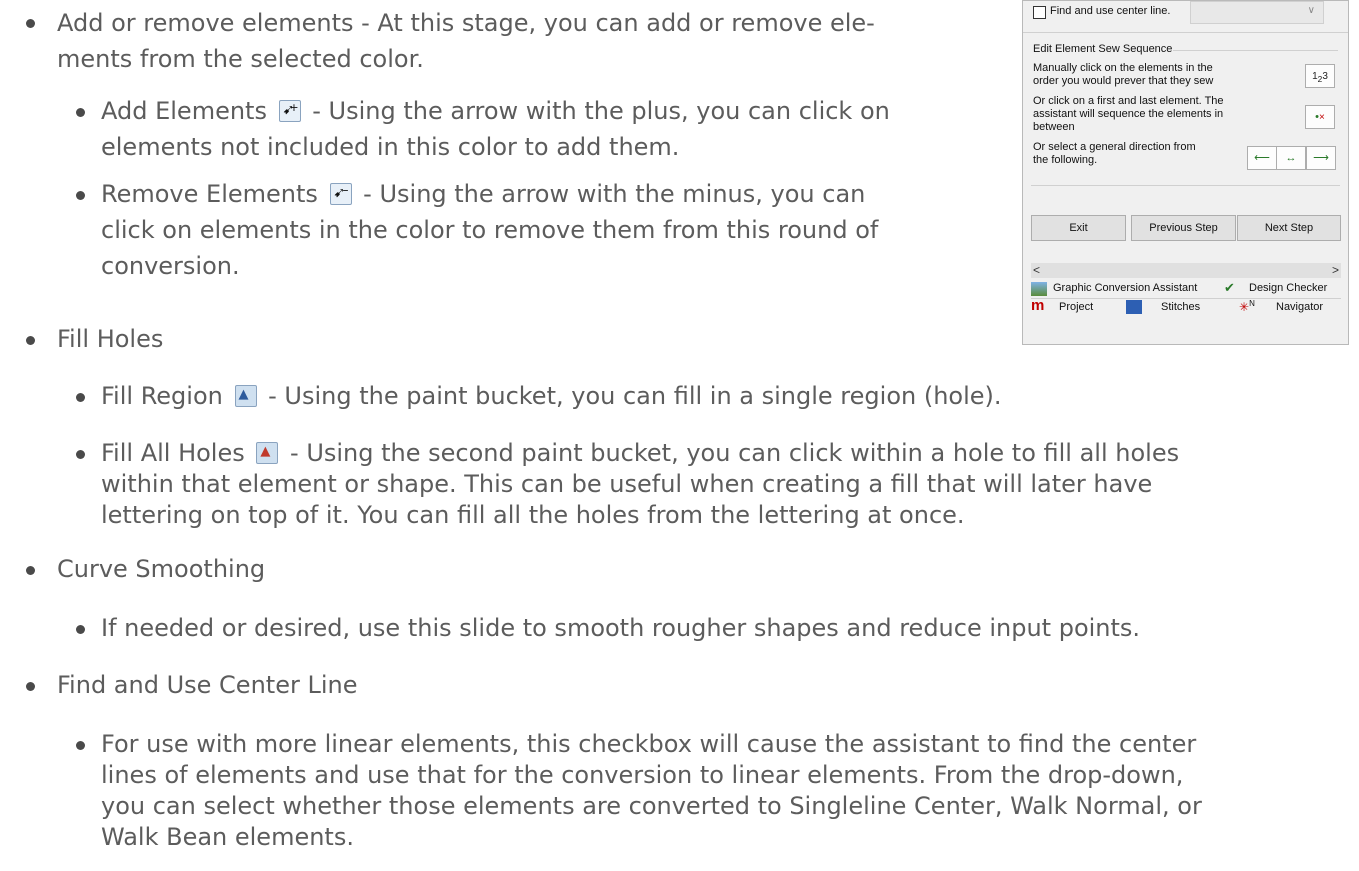 The width and height of the screenshot is (1359, 871). Describe the element at coordinates (184, 111) in the screenshot. I see `sub-add-elements-pre: Add Elements` at that location.